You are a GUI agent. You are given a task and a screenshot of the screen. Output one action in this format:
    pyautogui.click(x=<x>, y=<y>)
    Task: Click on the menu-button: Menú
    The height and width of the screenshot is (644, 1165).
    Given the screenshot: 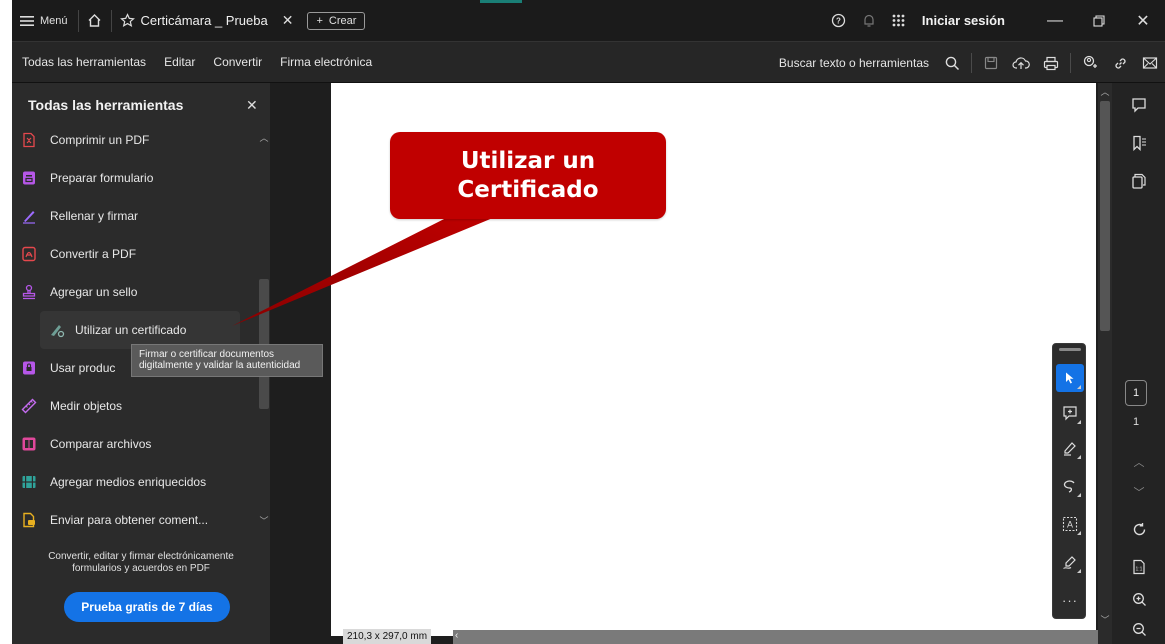 What is the action you would take?
    pyautogui.click(x=45, y=20)
    